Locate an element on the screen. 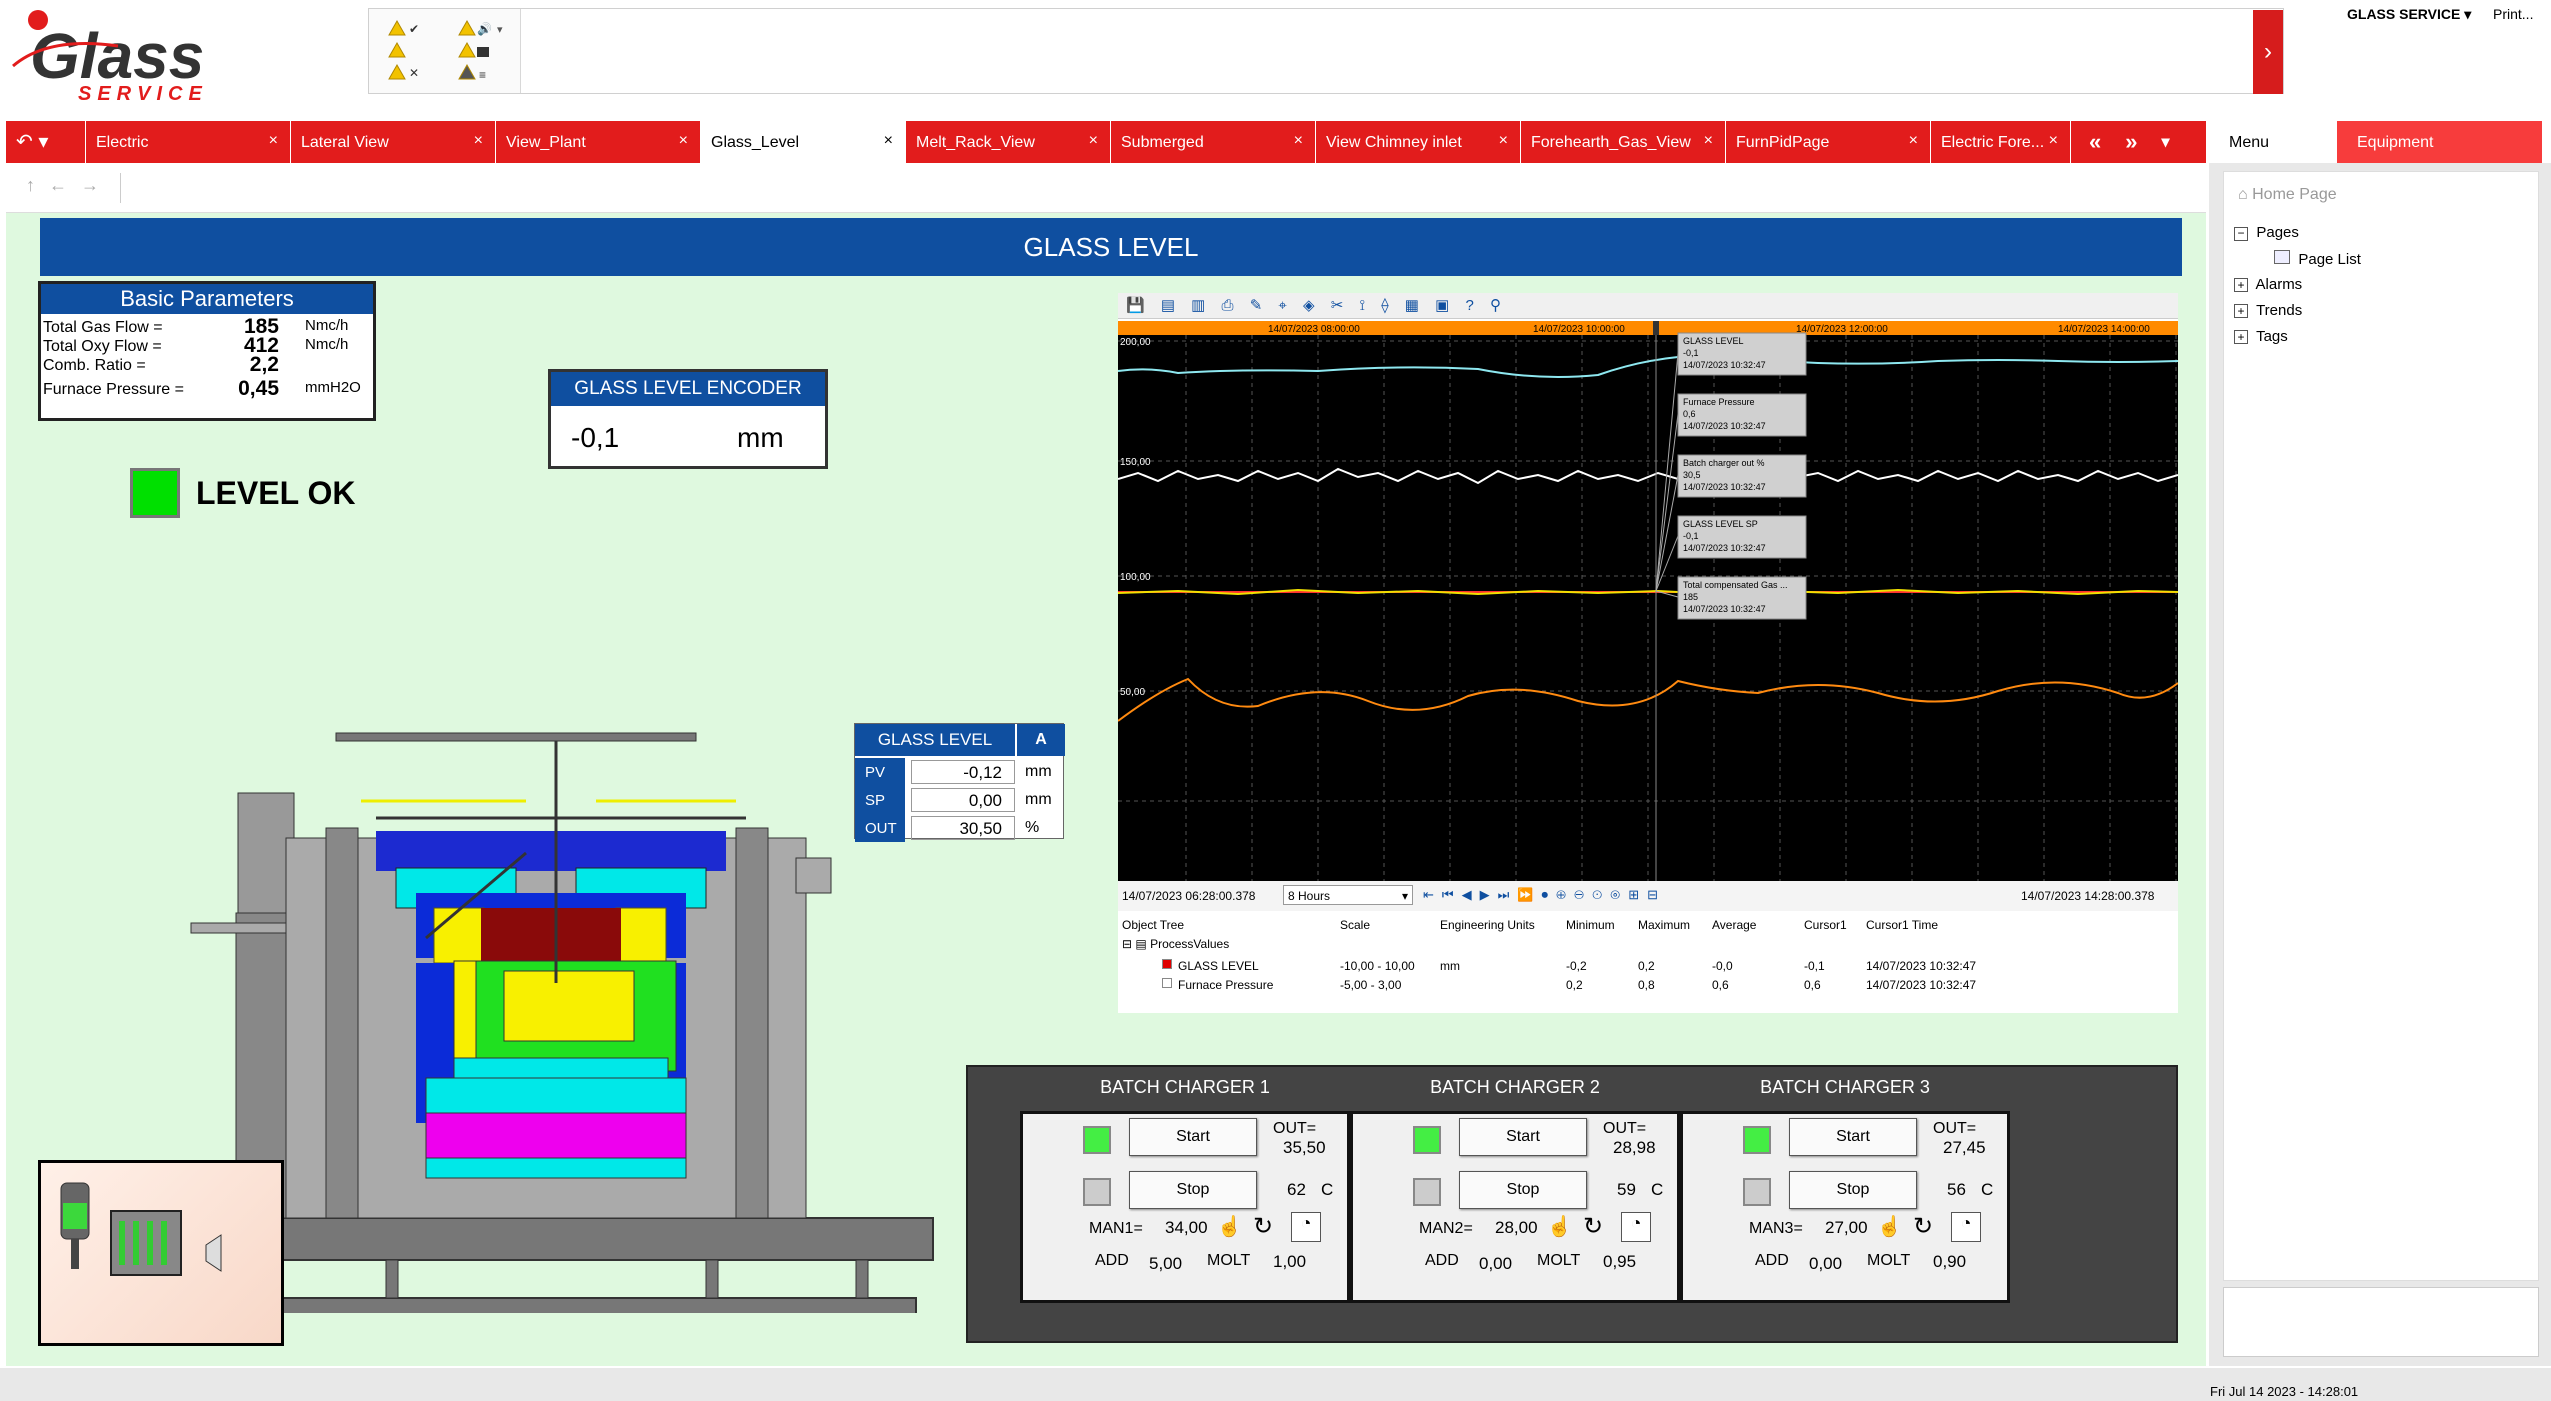  manual-value: 34,00 is located at coordinates (1186, 1228).